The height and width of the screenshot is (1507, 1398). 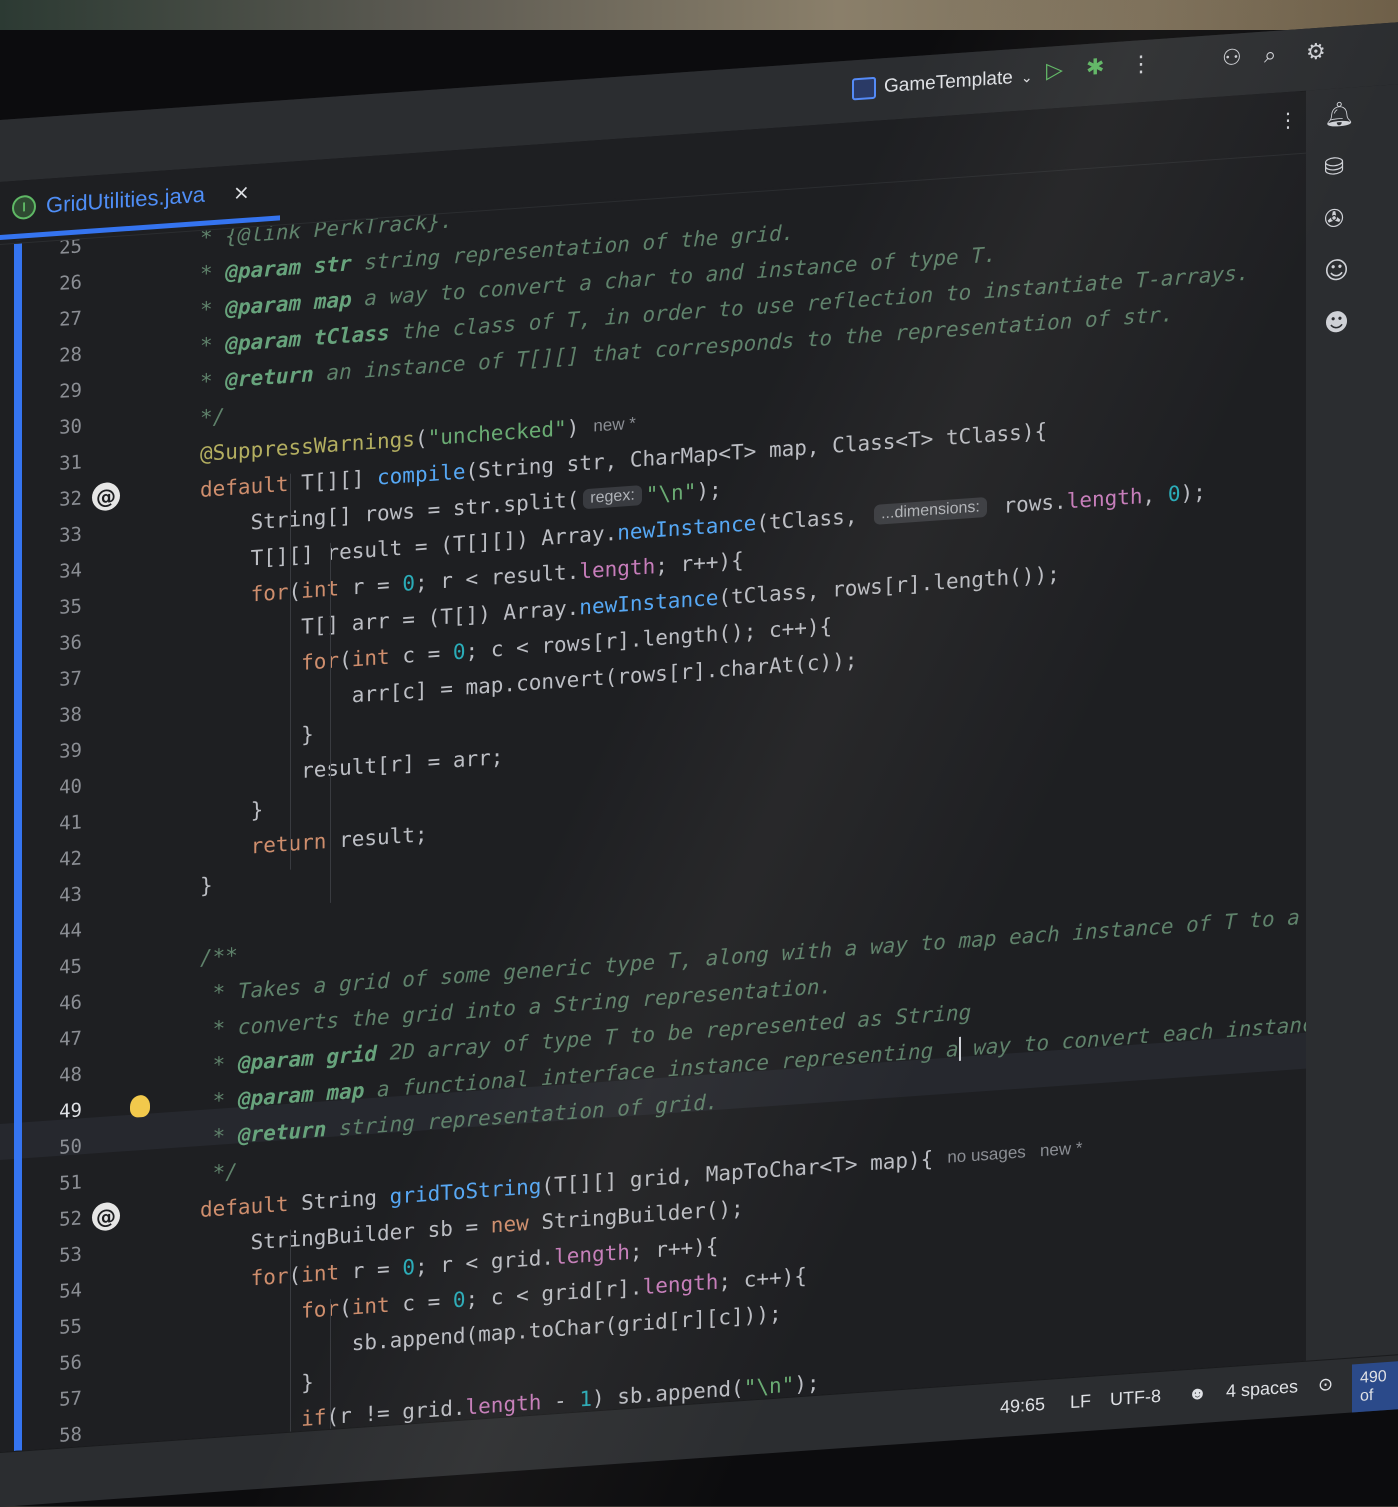 I want to click on line-number: 46, so click(x=52, y=1004).